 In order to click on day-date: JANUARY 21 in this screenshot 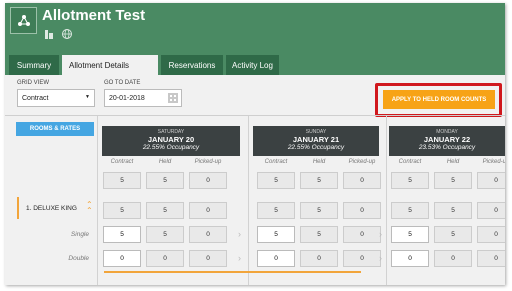, I will do `click(316, 139)`.